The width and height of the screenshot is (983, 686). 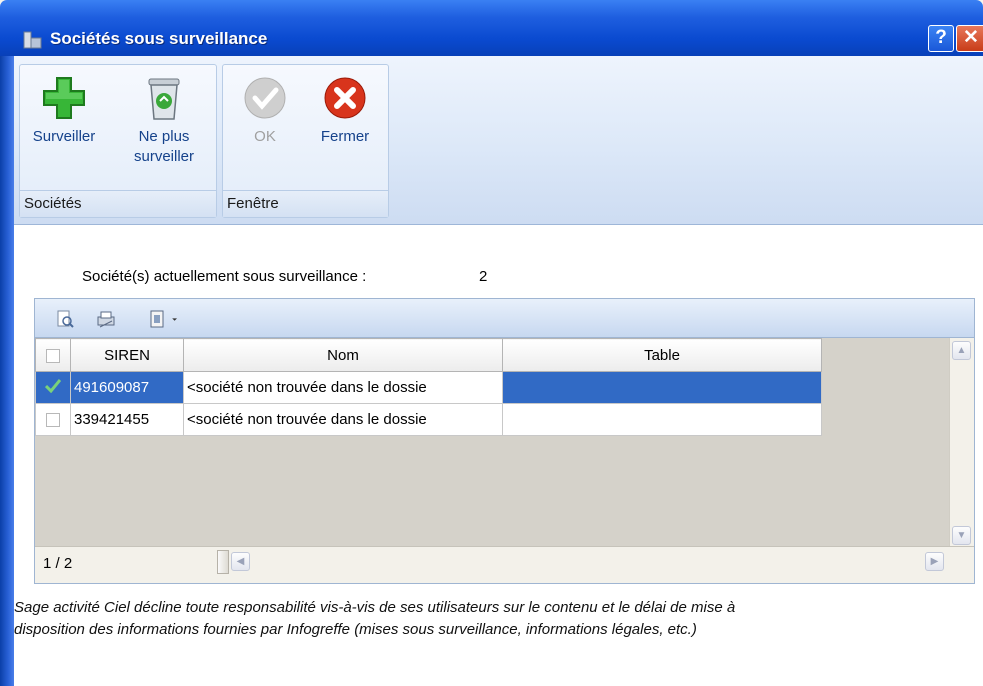 I want to click on close-red-icon, so click(x=345, y=98).